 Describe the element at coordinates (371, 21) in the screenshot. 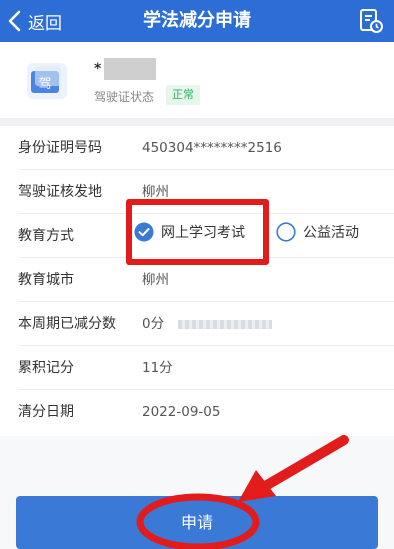

I see `document-clock-icon` at that location.